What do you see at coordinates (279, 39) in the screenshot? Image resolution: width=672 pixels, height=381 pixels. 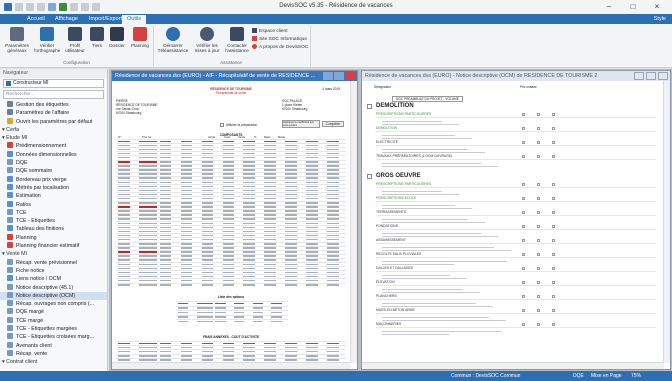 I see `soc-site-link: Site SOC Informatique` at bounding box center [279, 39].